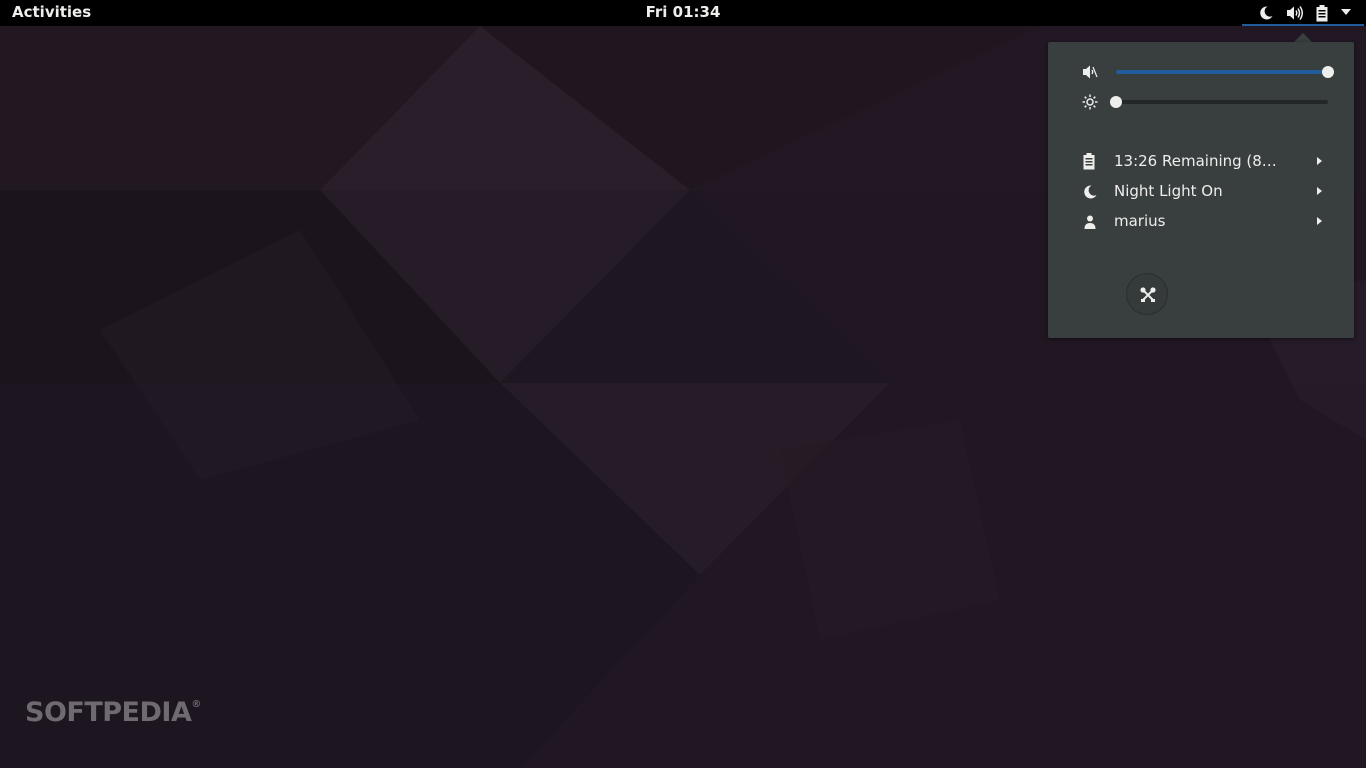  Describe the element at coordinates (1328, 72) in the screenshot. I see `volume-slider-handle` at that location.